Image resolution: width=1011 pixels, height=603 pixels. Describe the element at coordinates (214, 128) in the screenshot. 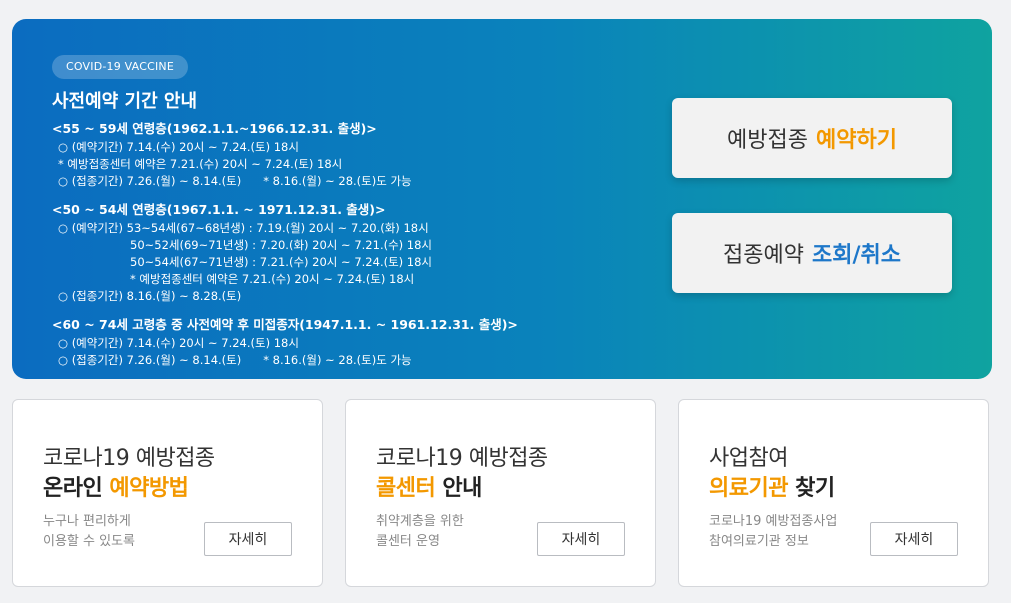

I see `schedule-group-heading: <55 ~ 59세 연령층(1962.1.1.~1966.12.31. 출생)>` at that location.